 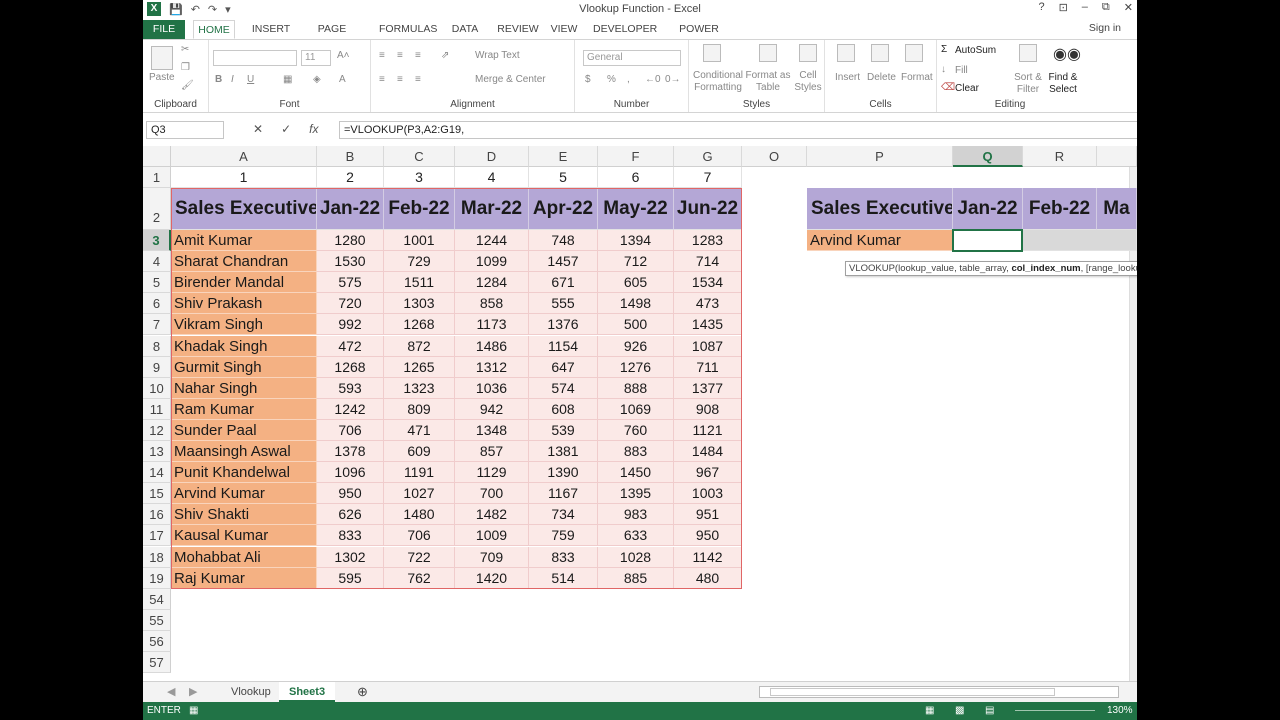 What do you see at coordinates (588, 79) in the screenshot?
I see `currency-icon: $` at bounding box center [588, 79].